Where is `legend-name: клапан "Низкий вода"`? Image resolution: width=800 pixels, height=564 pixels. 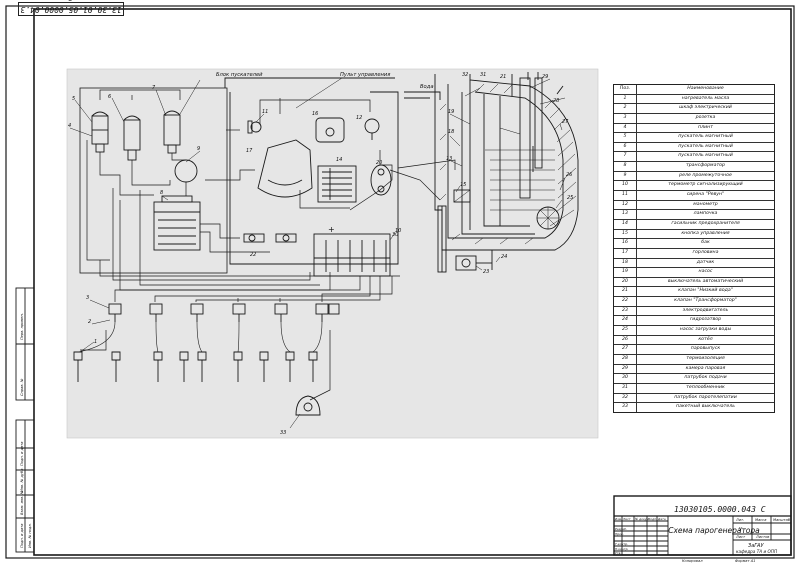
legend-name: клапан "Низкий вода" is located at coordinates (705, 291).